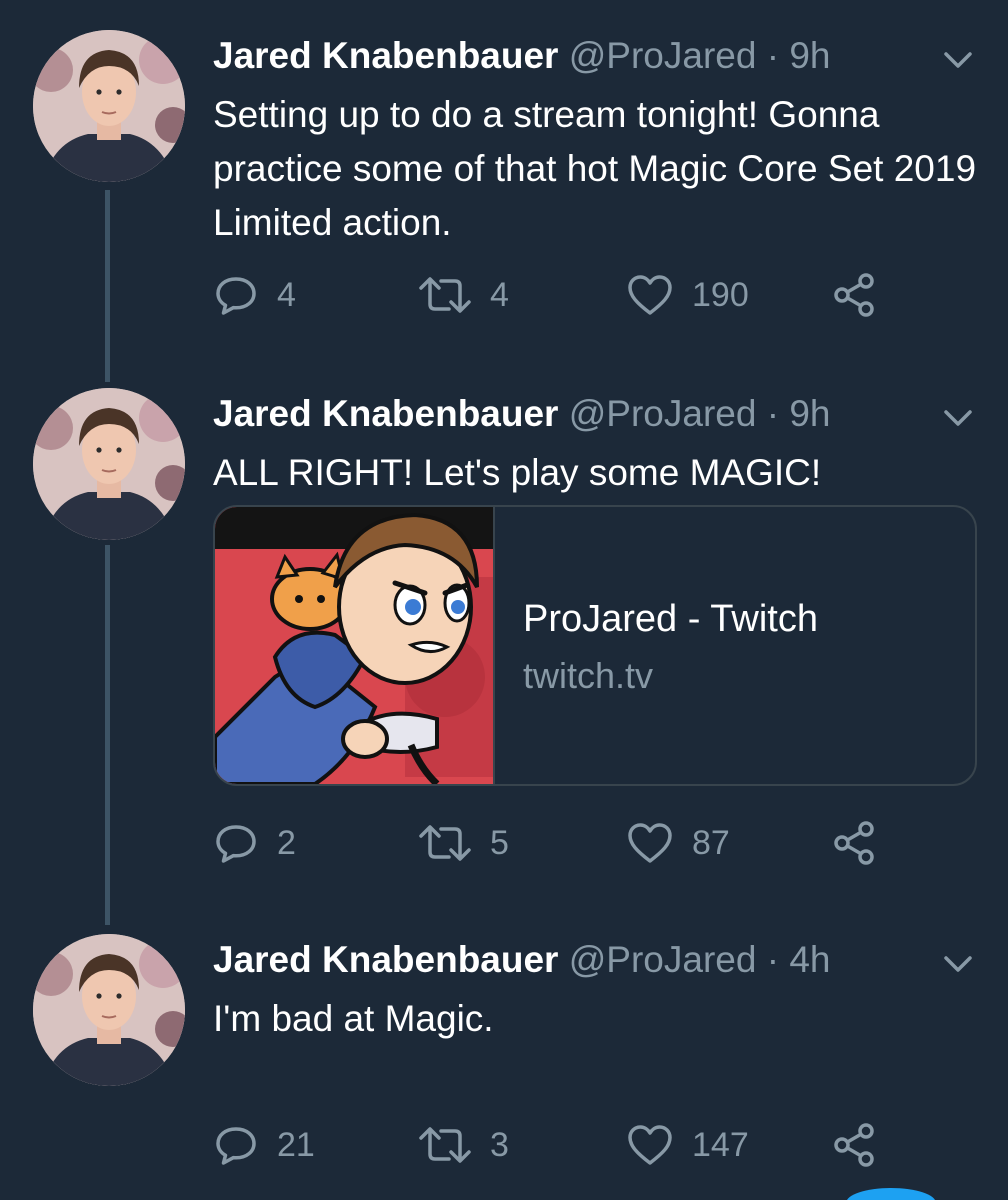 This screenshot has width=1008, height=1200. What do you see at coordinates (563, 295) in the screenshot?
I see `tweet-actions: 4 4 190` at bounding box center [563, 295].